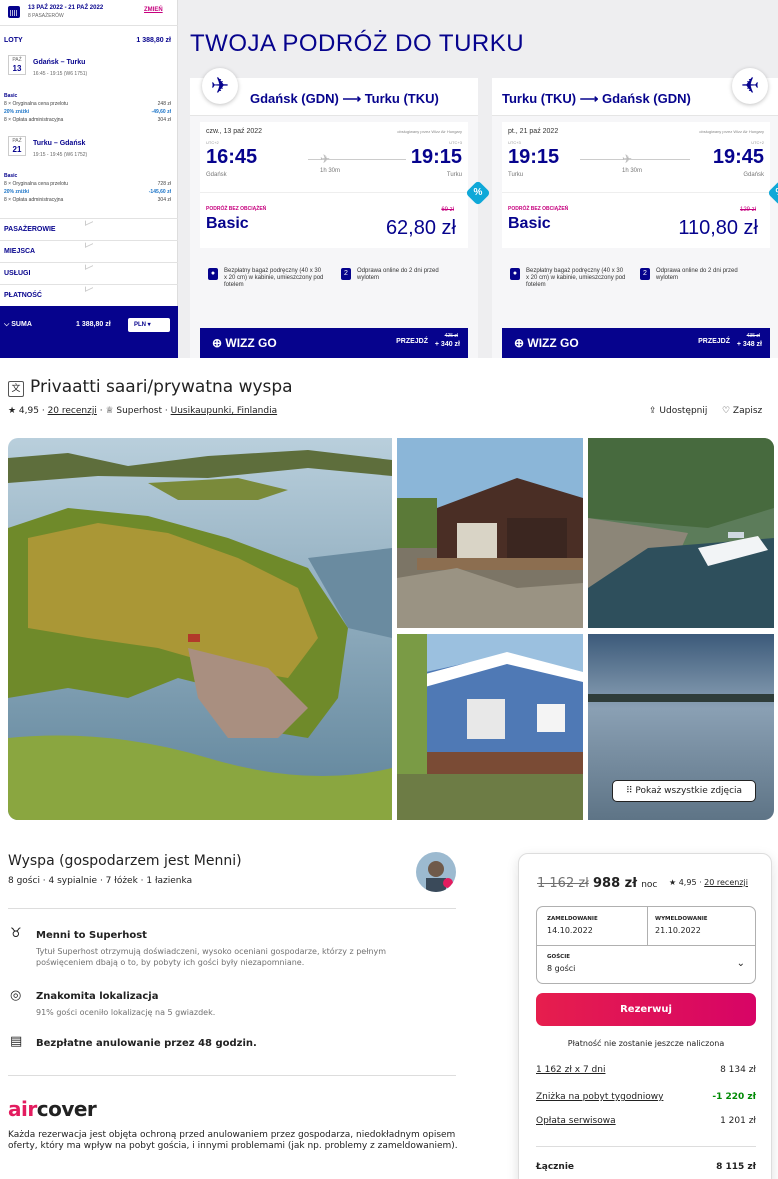 The image size is (778, 1179). Describe the element at coordinates (741, 963) in the screenshot. I see `chevron-down-icon: ⌄` at that location.